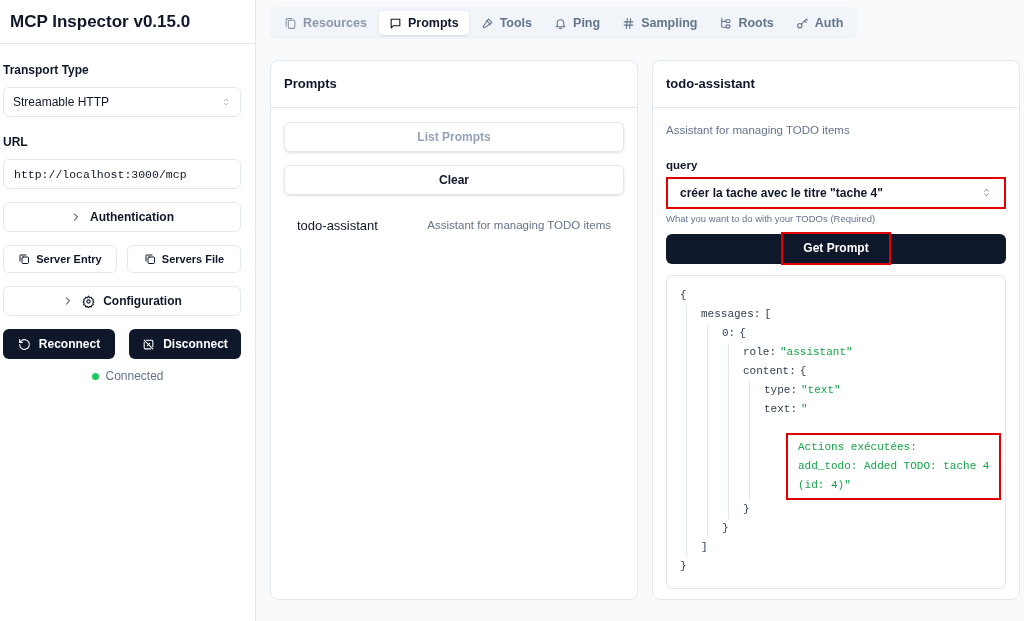 The width and height of the screenshot is (1024, 621). Describe the element at coordinates (821, 390) in the screenshot. I see `json-string: "text"` at that location.